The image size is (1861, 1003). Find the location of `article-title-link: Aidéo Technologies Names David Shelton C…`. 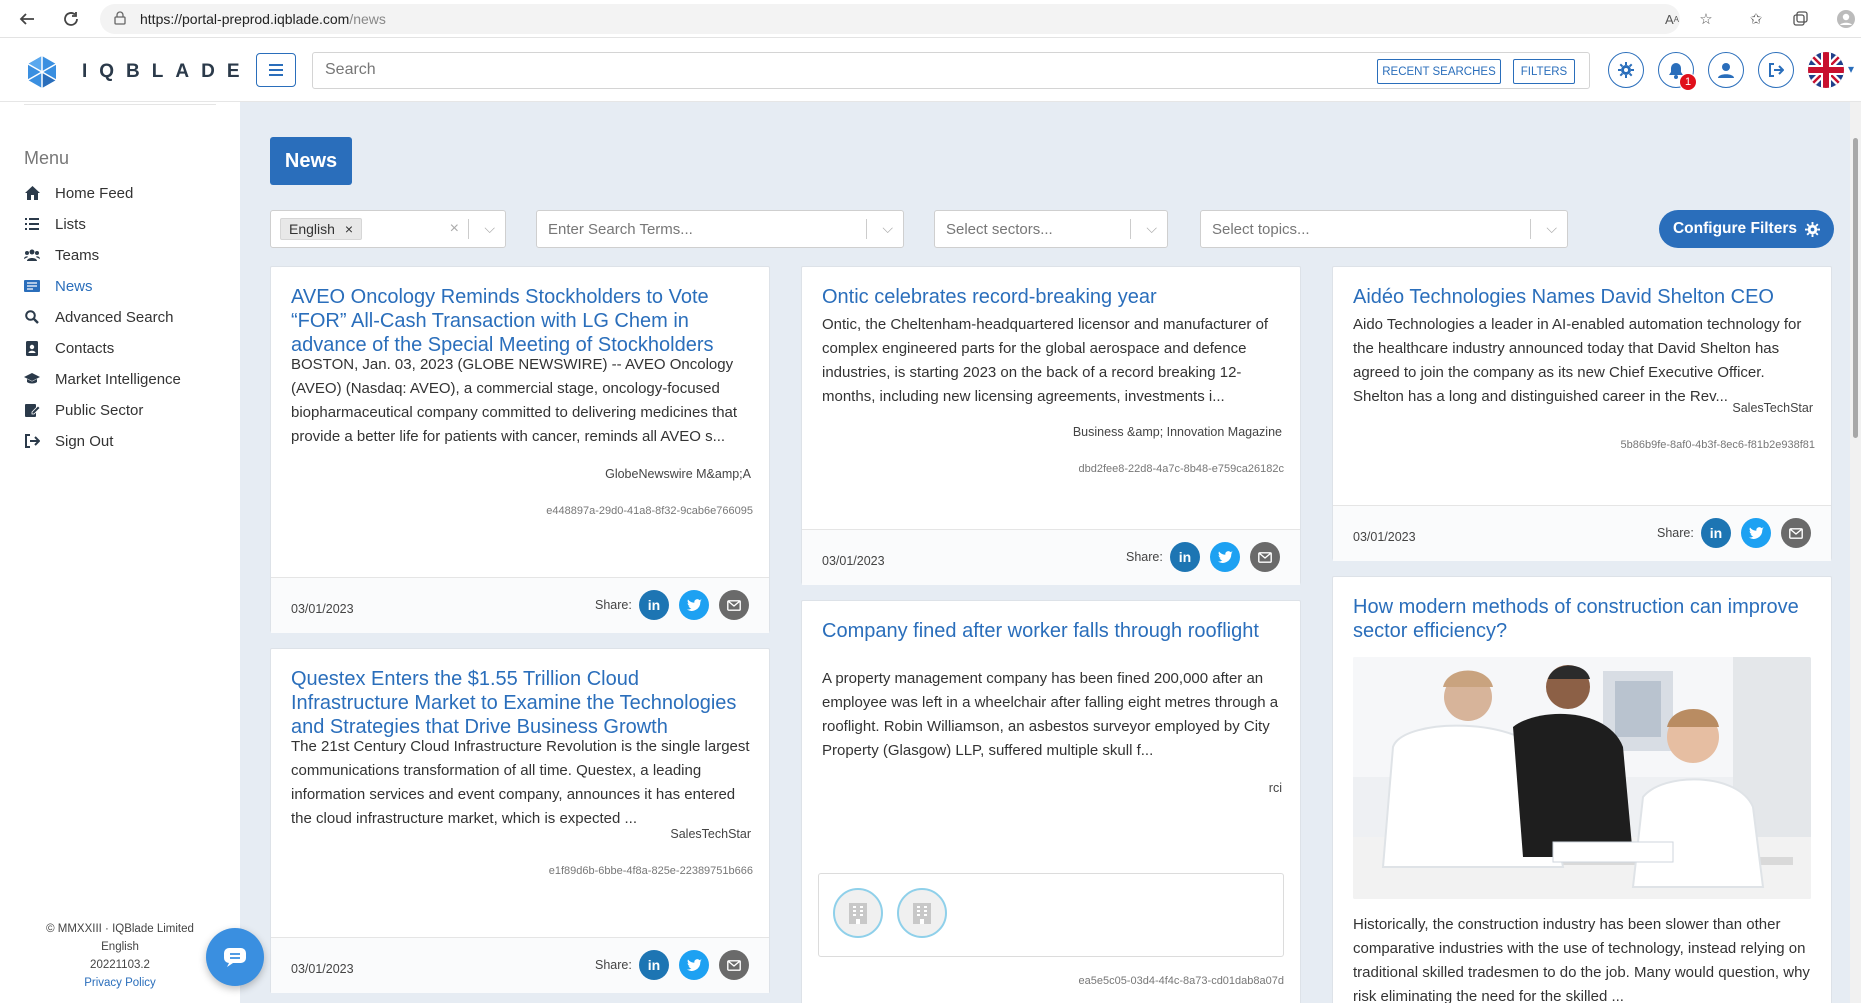

article-title-link: Aidéo Technologies Names David Shelton C… is located at coordinates (1583, 297).